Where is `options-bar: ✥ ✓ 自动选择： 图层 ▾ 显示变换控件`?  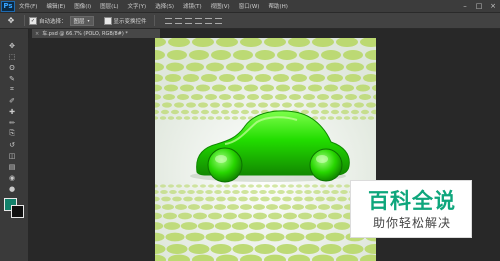 options-bar: ✥ ✓ 自动选择： 图层 ▾ 显示变换控件 is located at coordinates (250, 21).